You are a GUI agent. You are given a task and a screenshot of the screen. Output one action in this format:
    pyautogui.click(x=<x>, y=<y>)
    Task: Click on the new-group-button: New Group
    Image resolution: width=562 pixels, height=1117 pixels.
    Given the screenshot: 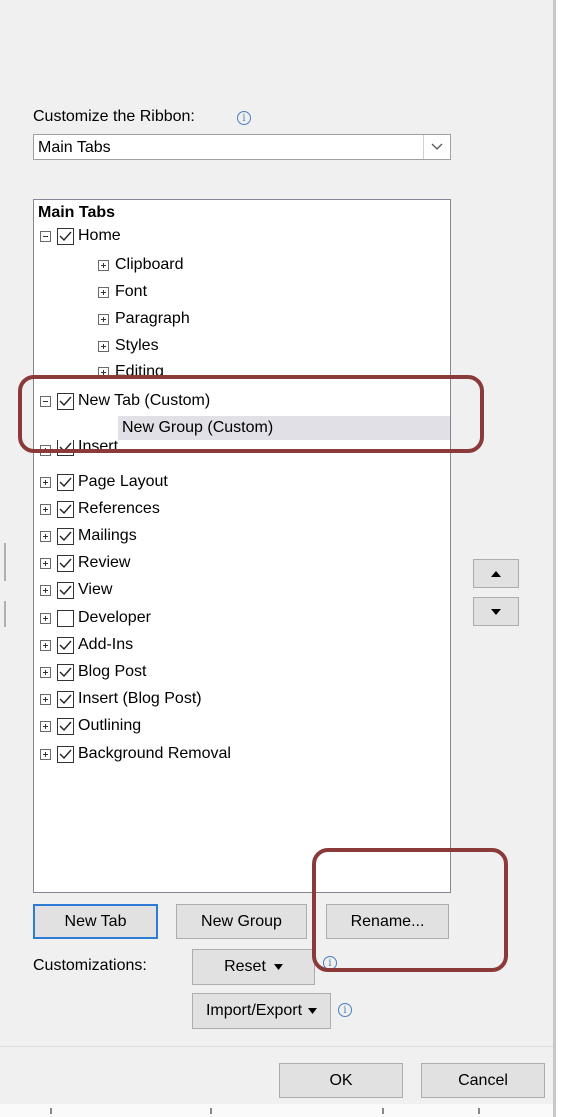 What is the action you would take?
    pyautogui.click(x=241, y=921)
    